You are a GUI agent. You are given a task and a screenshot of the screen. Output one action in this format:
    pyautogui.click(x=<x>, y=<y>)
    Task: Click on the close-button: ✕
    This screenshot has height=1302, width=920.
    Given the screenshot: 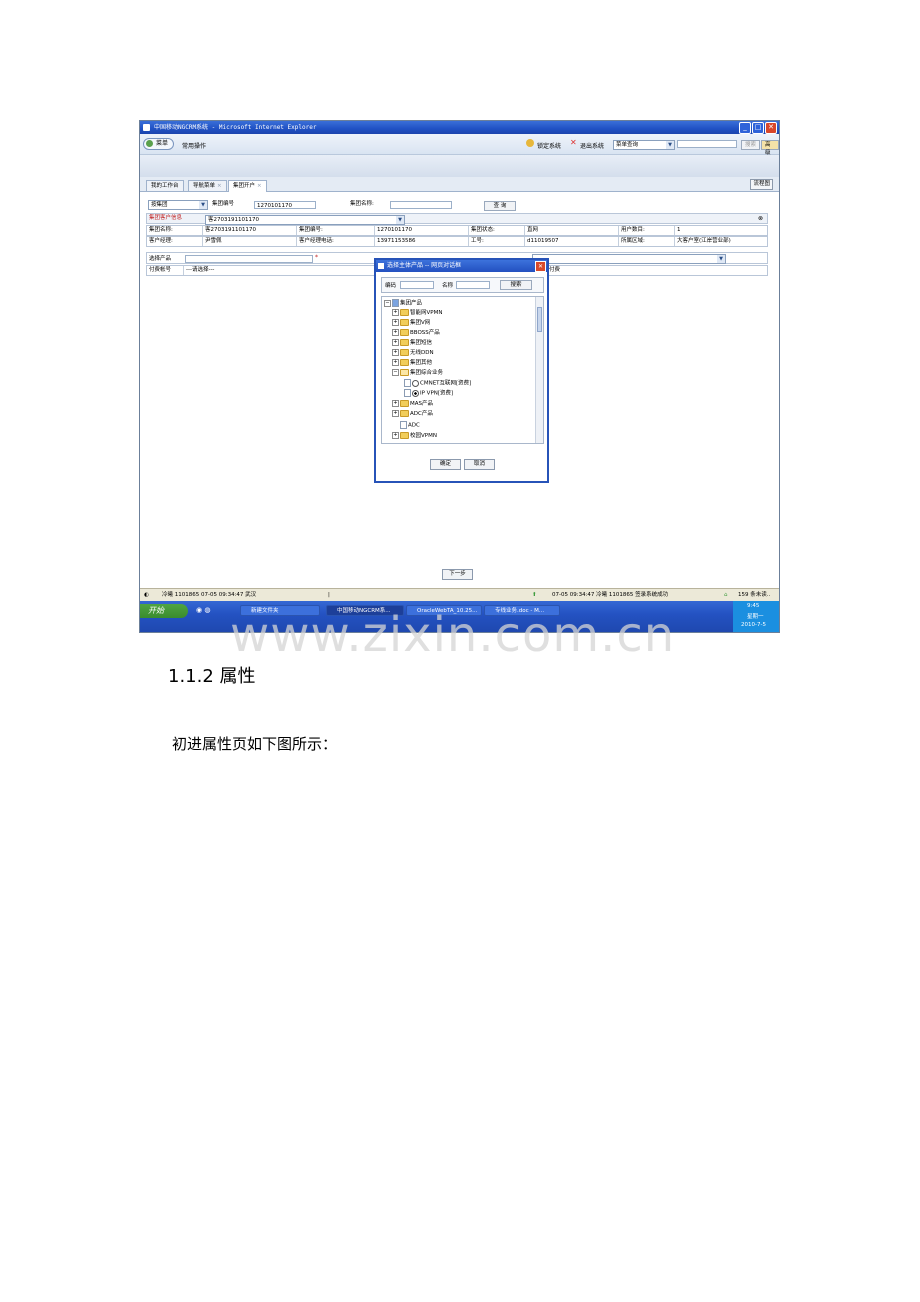 What is the action you would take?
    pyautogui.click(x=771, y=128)
    